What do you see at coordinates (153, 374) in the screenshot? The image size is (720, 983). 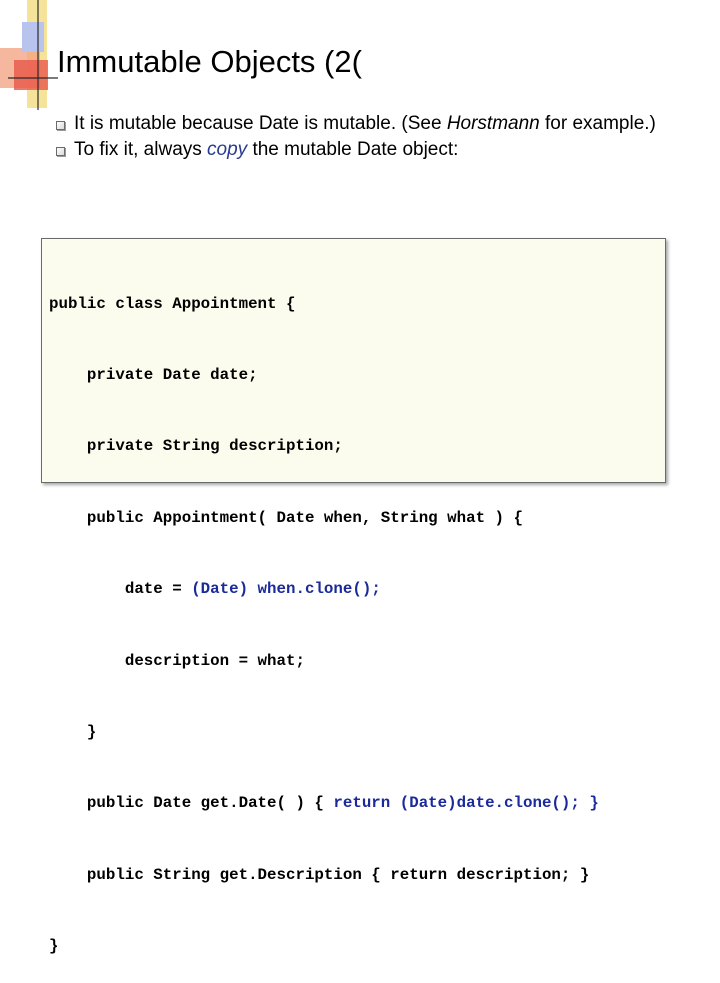 I see `code-line: private Date date;` at bounding box center [153, 374].